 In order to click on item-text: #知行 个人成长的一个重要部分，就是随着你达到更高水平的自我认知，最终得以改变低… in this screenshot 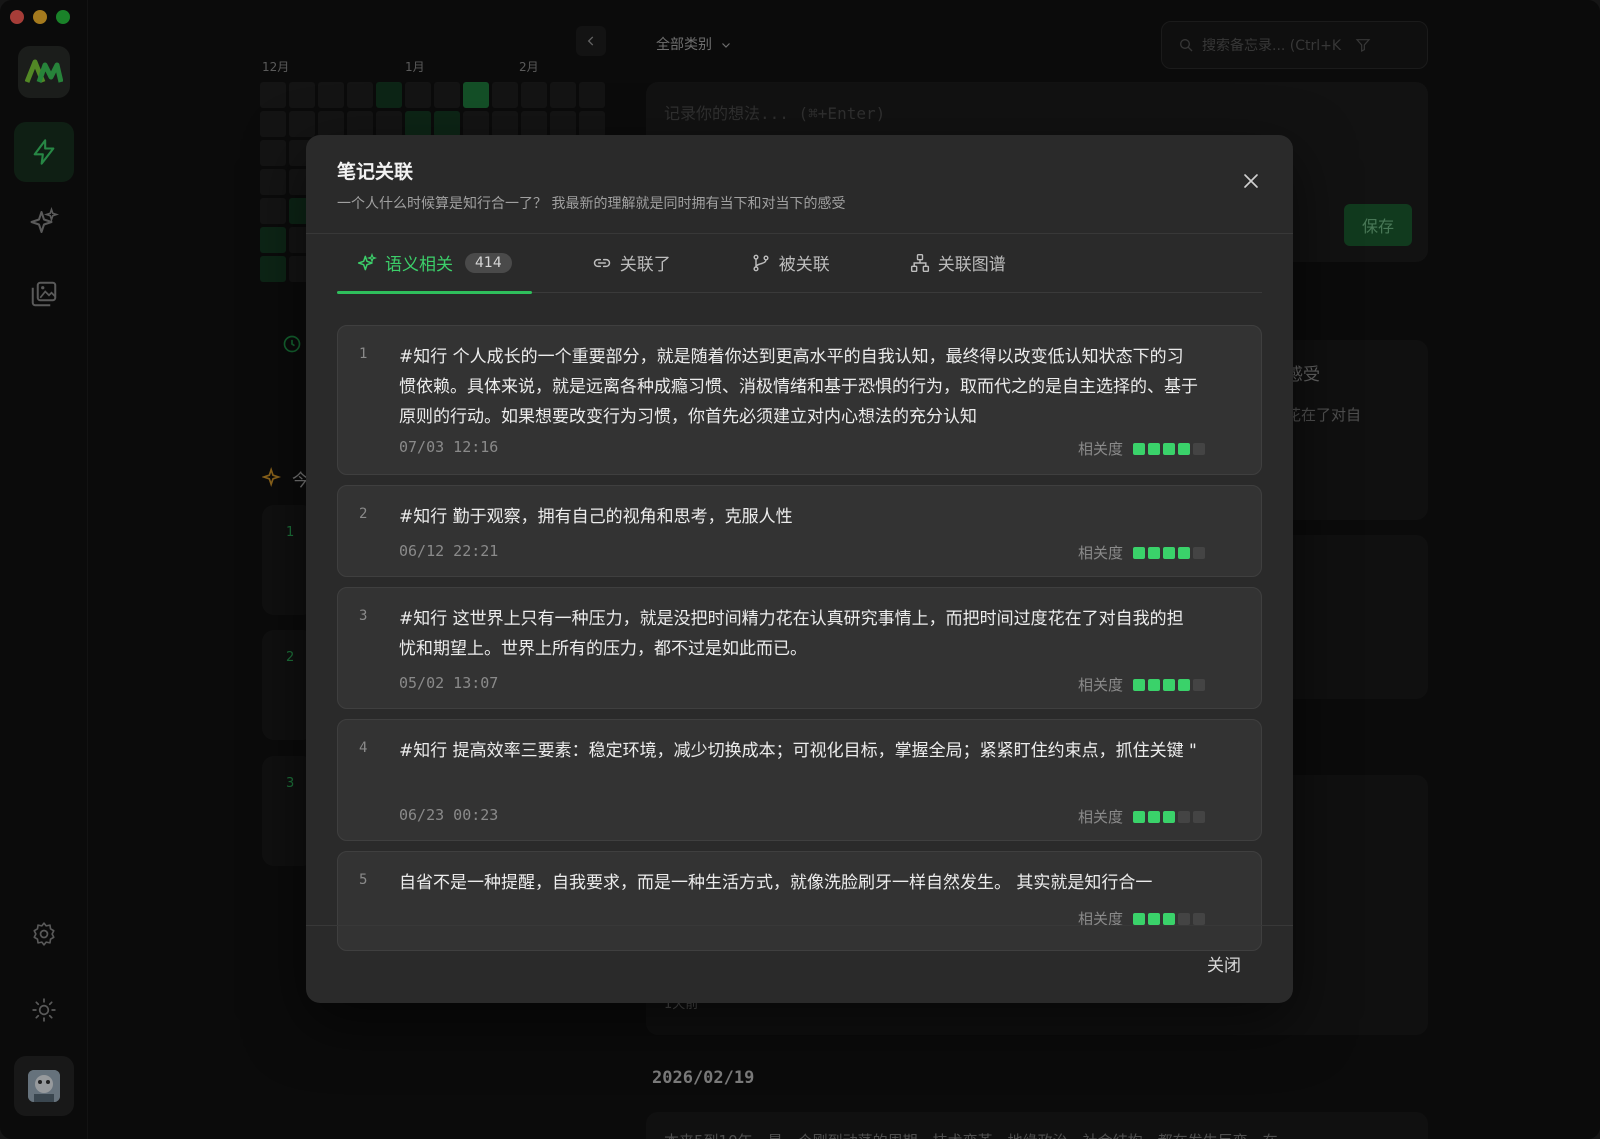, I will do `click(798, 387)`.